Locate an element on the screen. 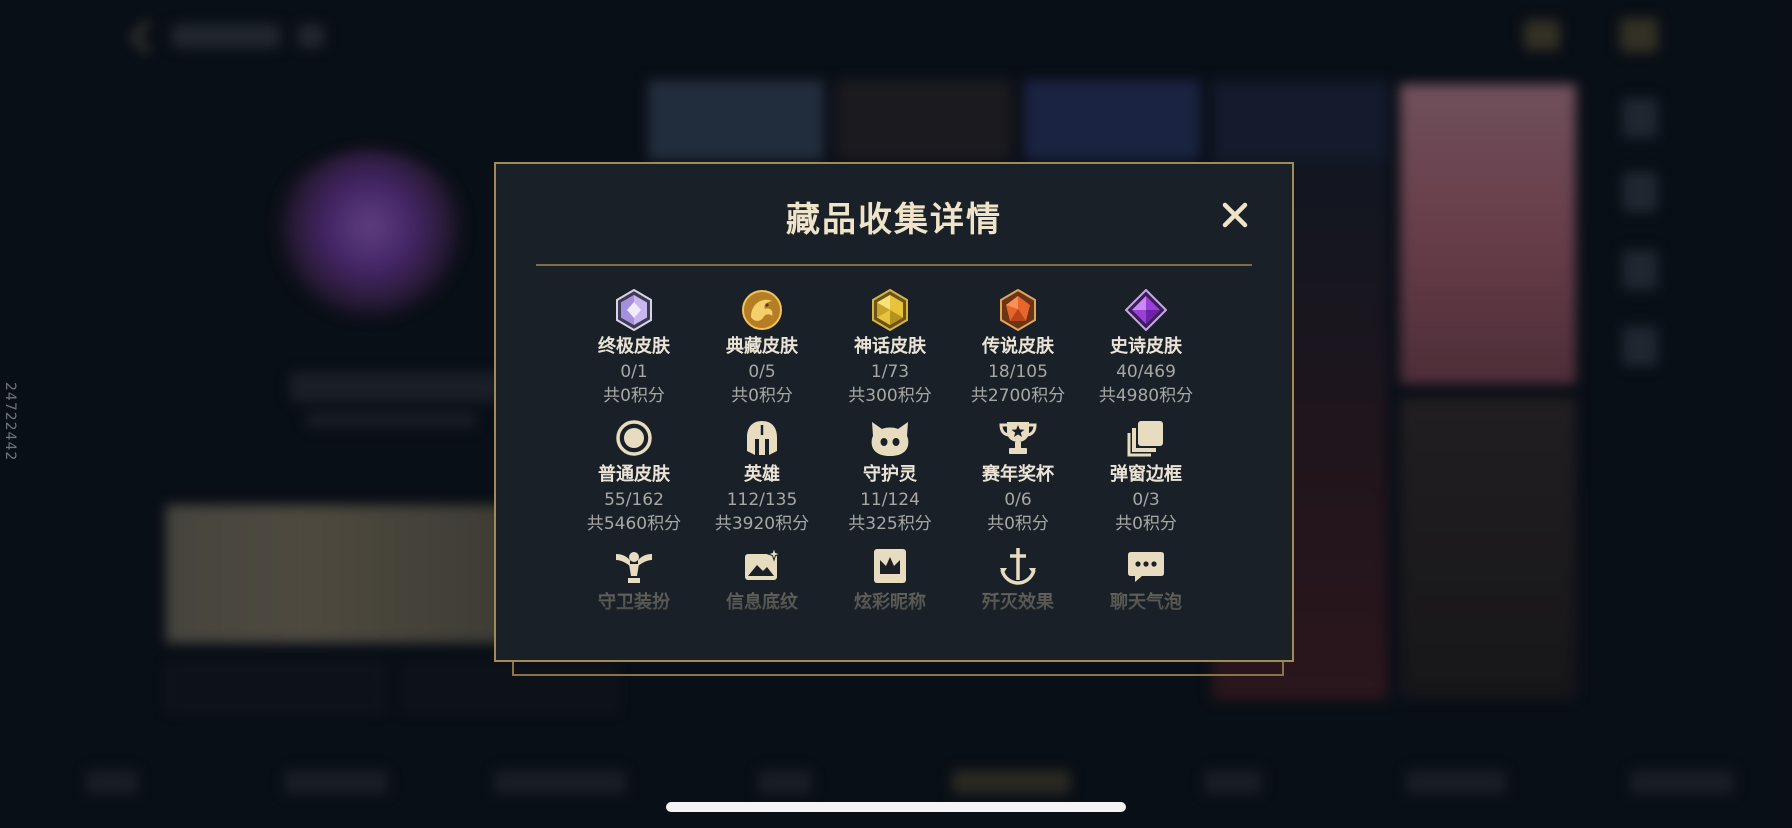  collection-item-chat-bubble: 聊天气泡 is located at coordinates (1146, 608).